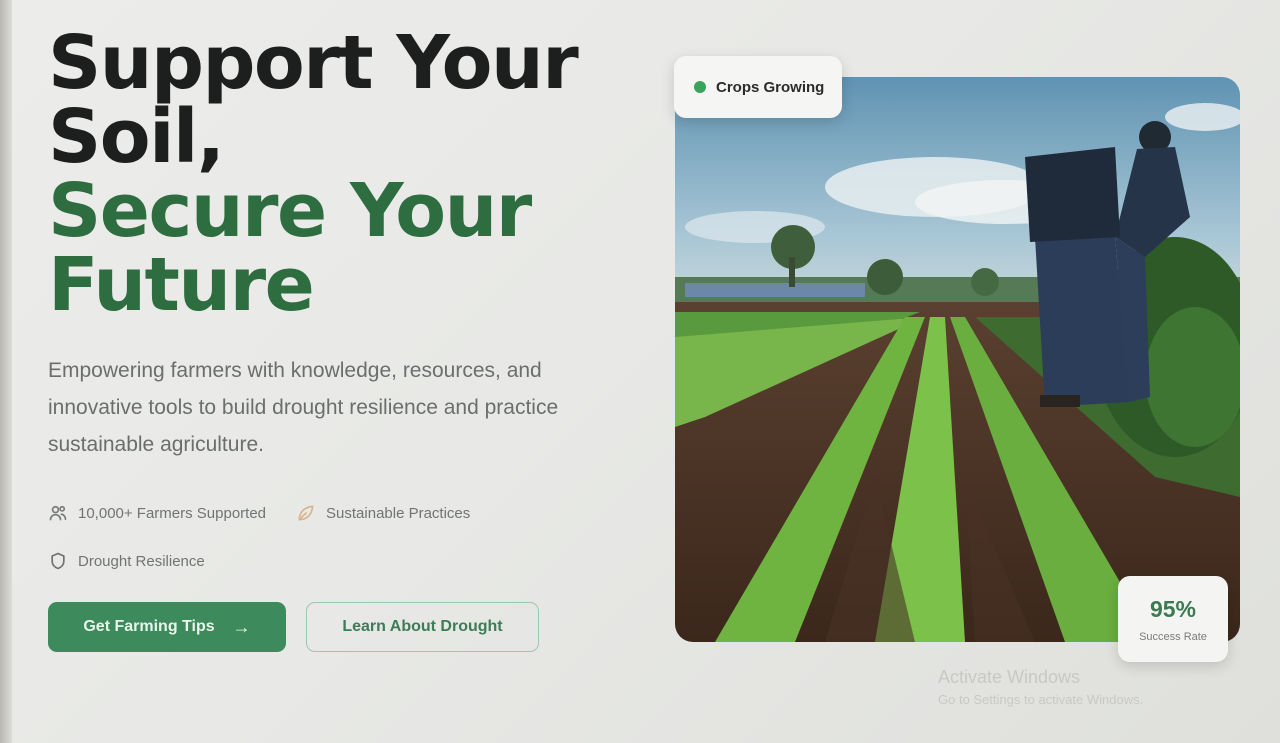 Image resolution: width=1280 pixels, height=743 pixels. I want to click on headline-line-2: Soil,, so click(136, 137).